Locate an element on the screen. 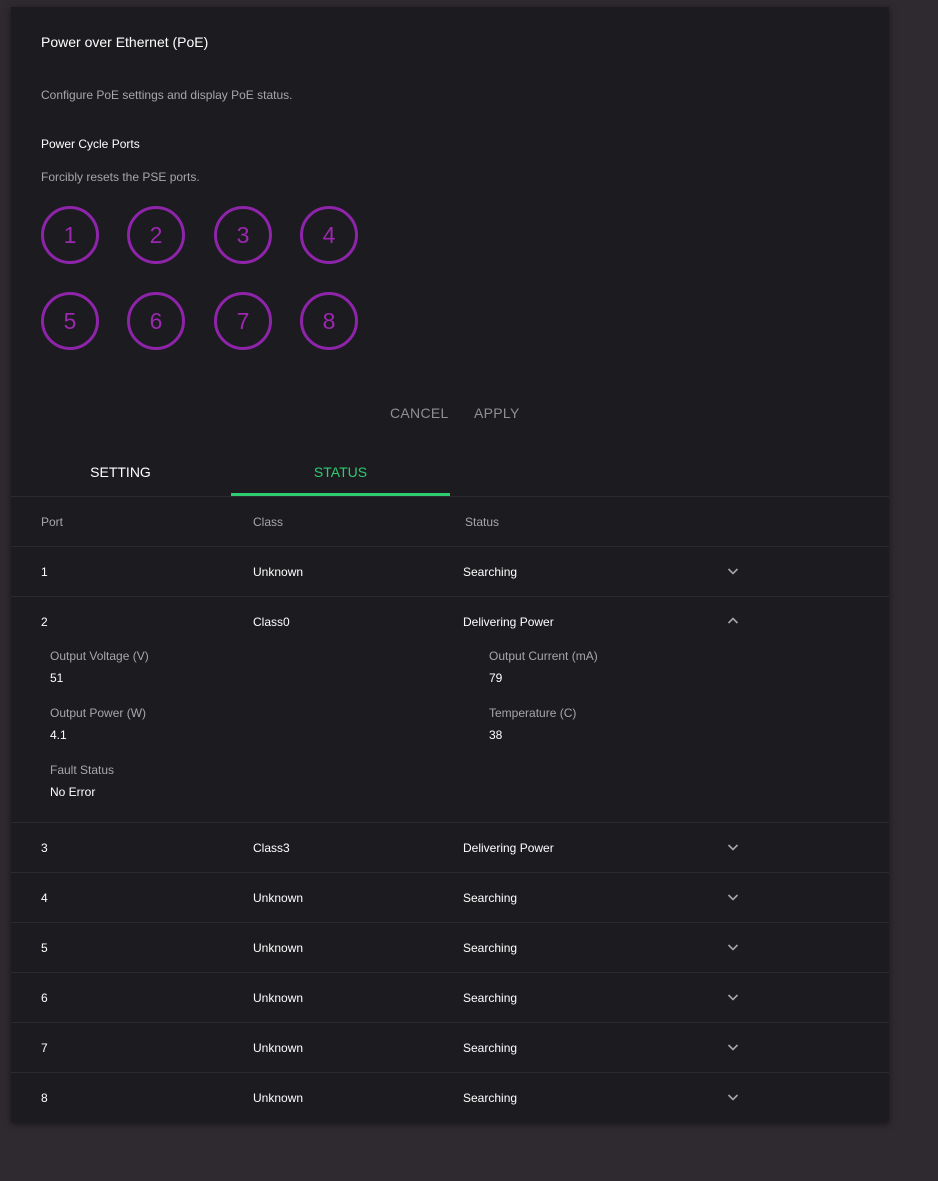 This screenshot has width=938, height=1181. fault-status-value: No Error is located at coordinates (73, 792).